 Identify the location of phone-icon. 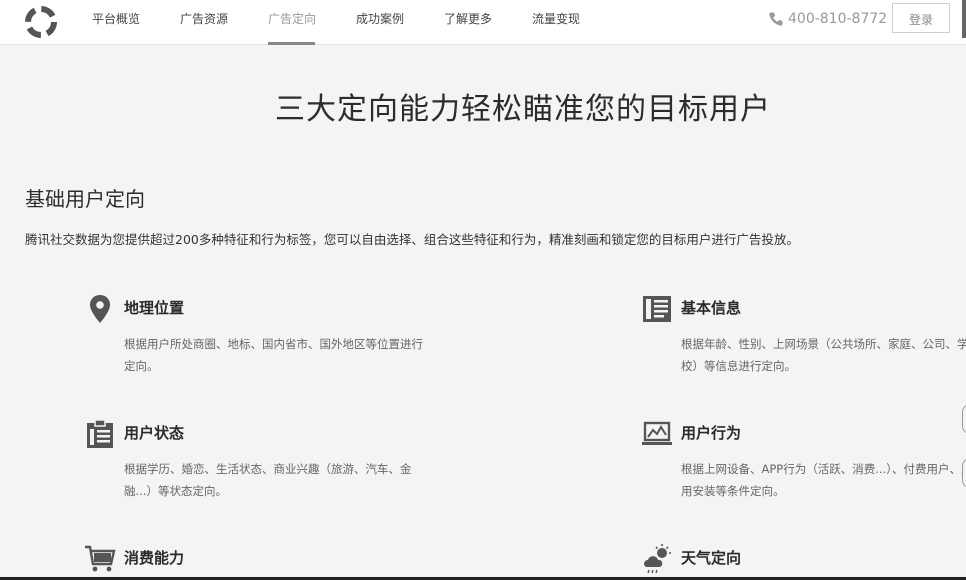
(776, 19).